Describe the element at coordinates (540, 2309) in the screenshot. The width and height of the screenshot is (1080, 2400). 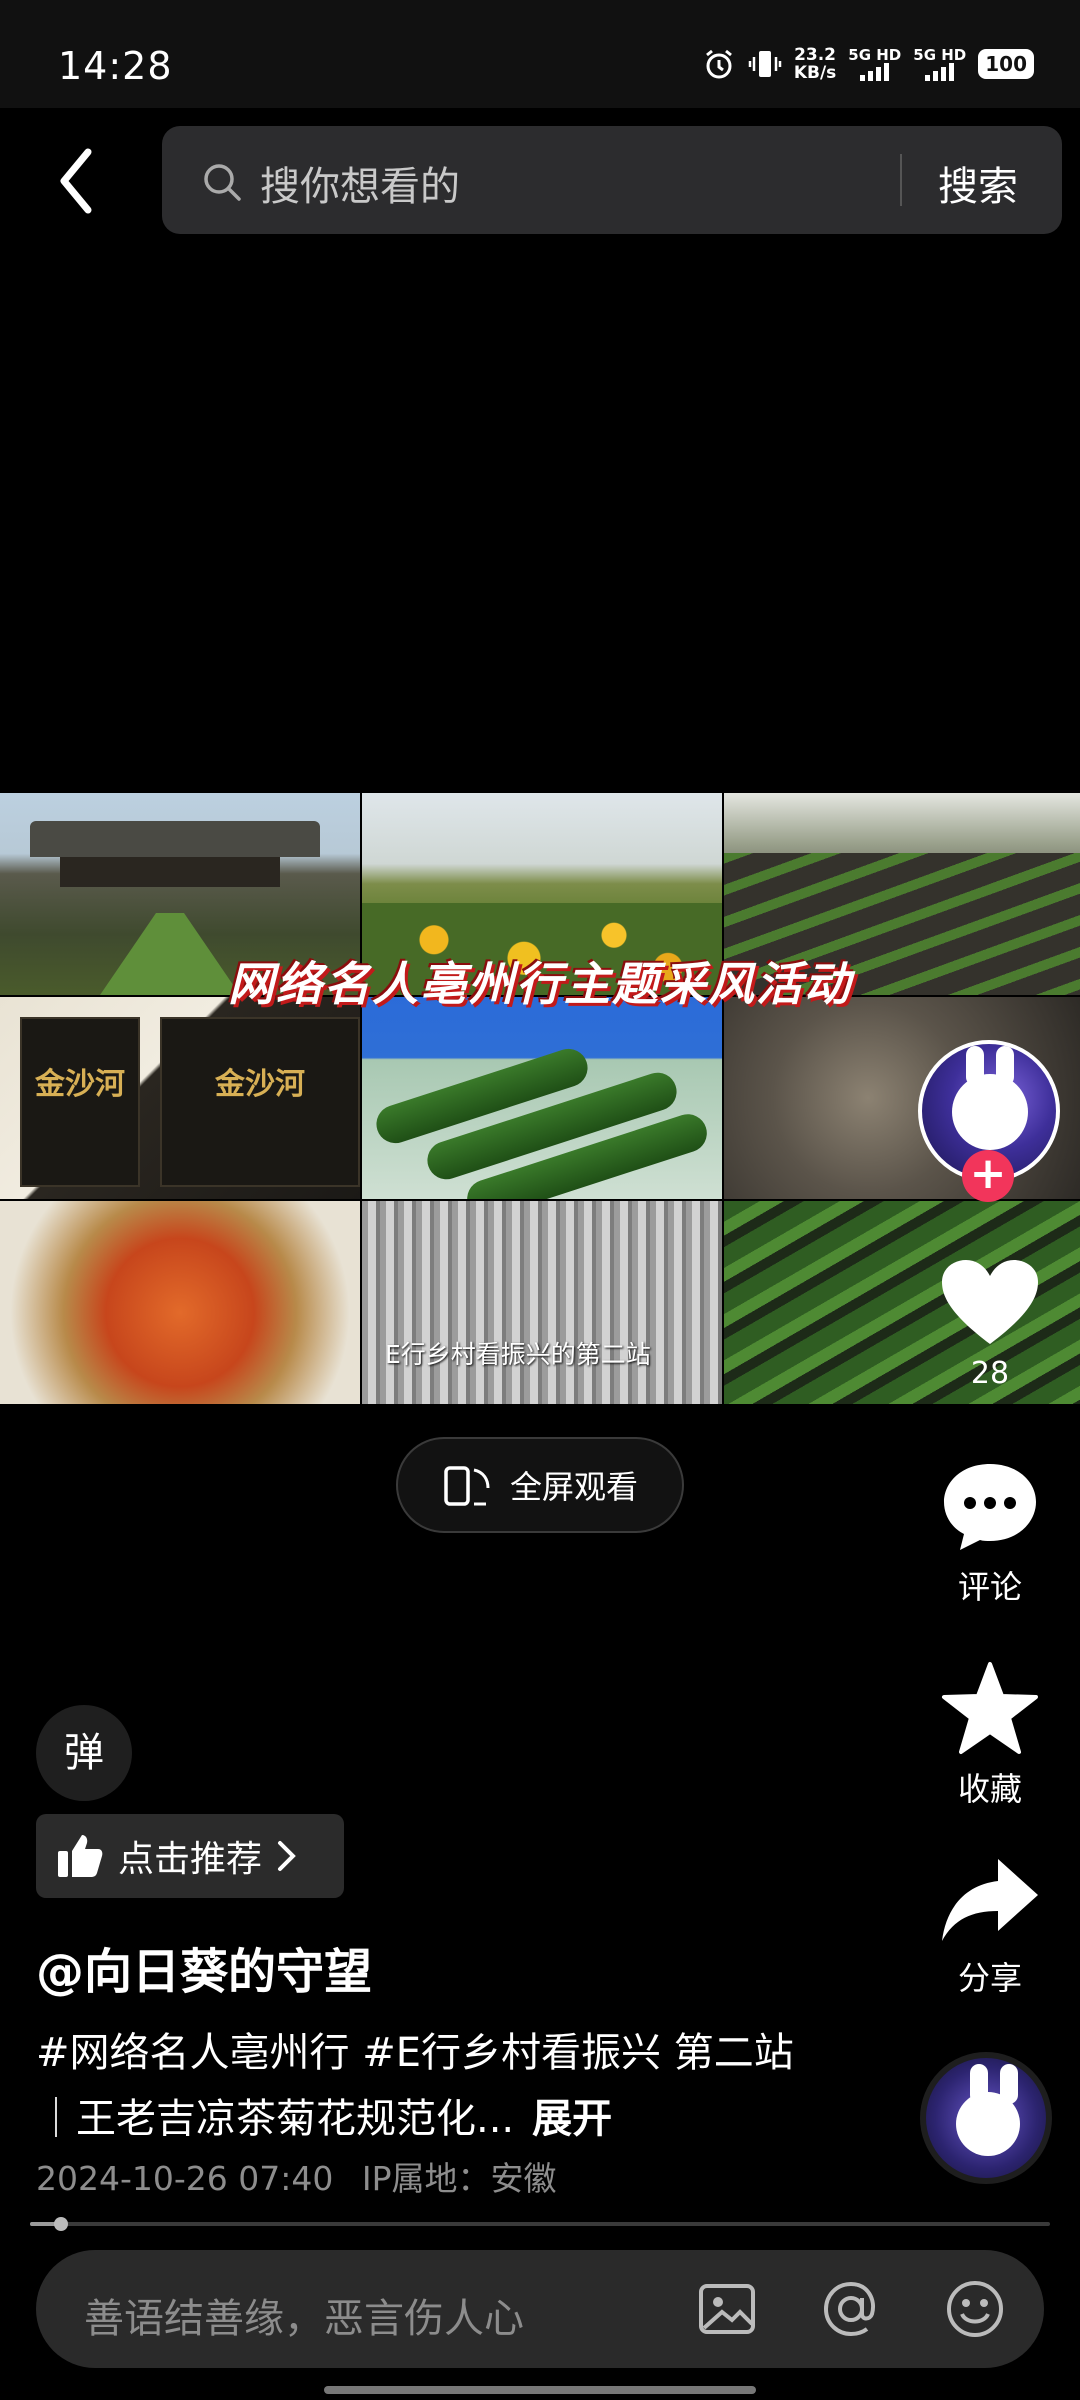
I see `comment-input-bar: 善语结善缘，恶言伤人心` at that location.